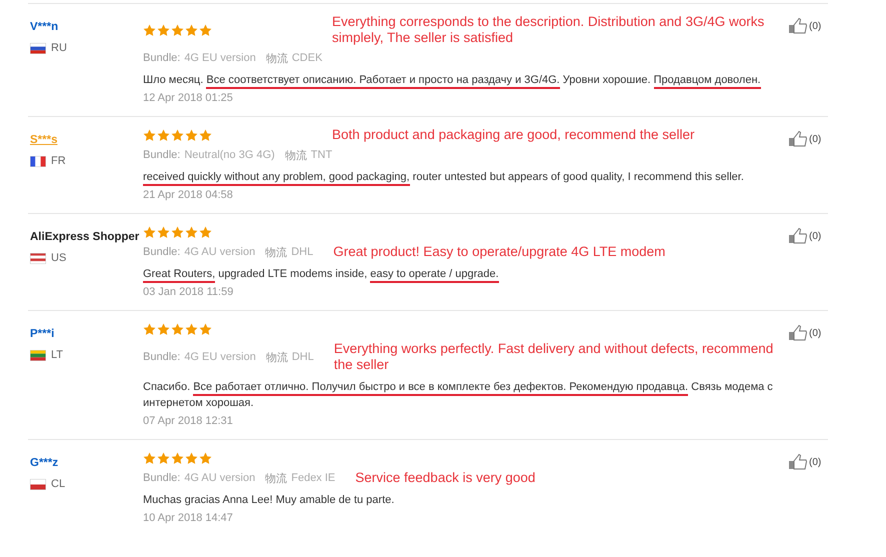 The height and width of the screenshot is (557, 886). I want to click on reviewer-name: P***i, so click(42, 334).